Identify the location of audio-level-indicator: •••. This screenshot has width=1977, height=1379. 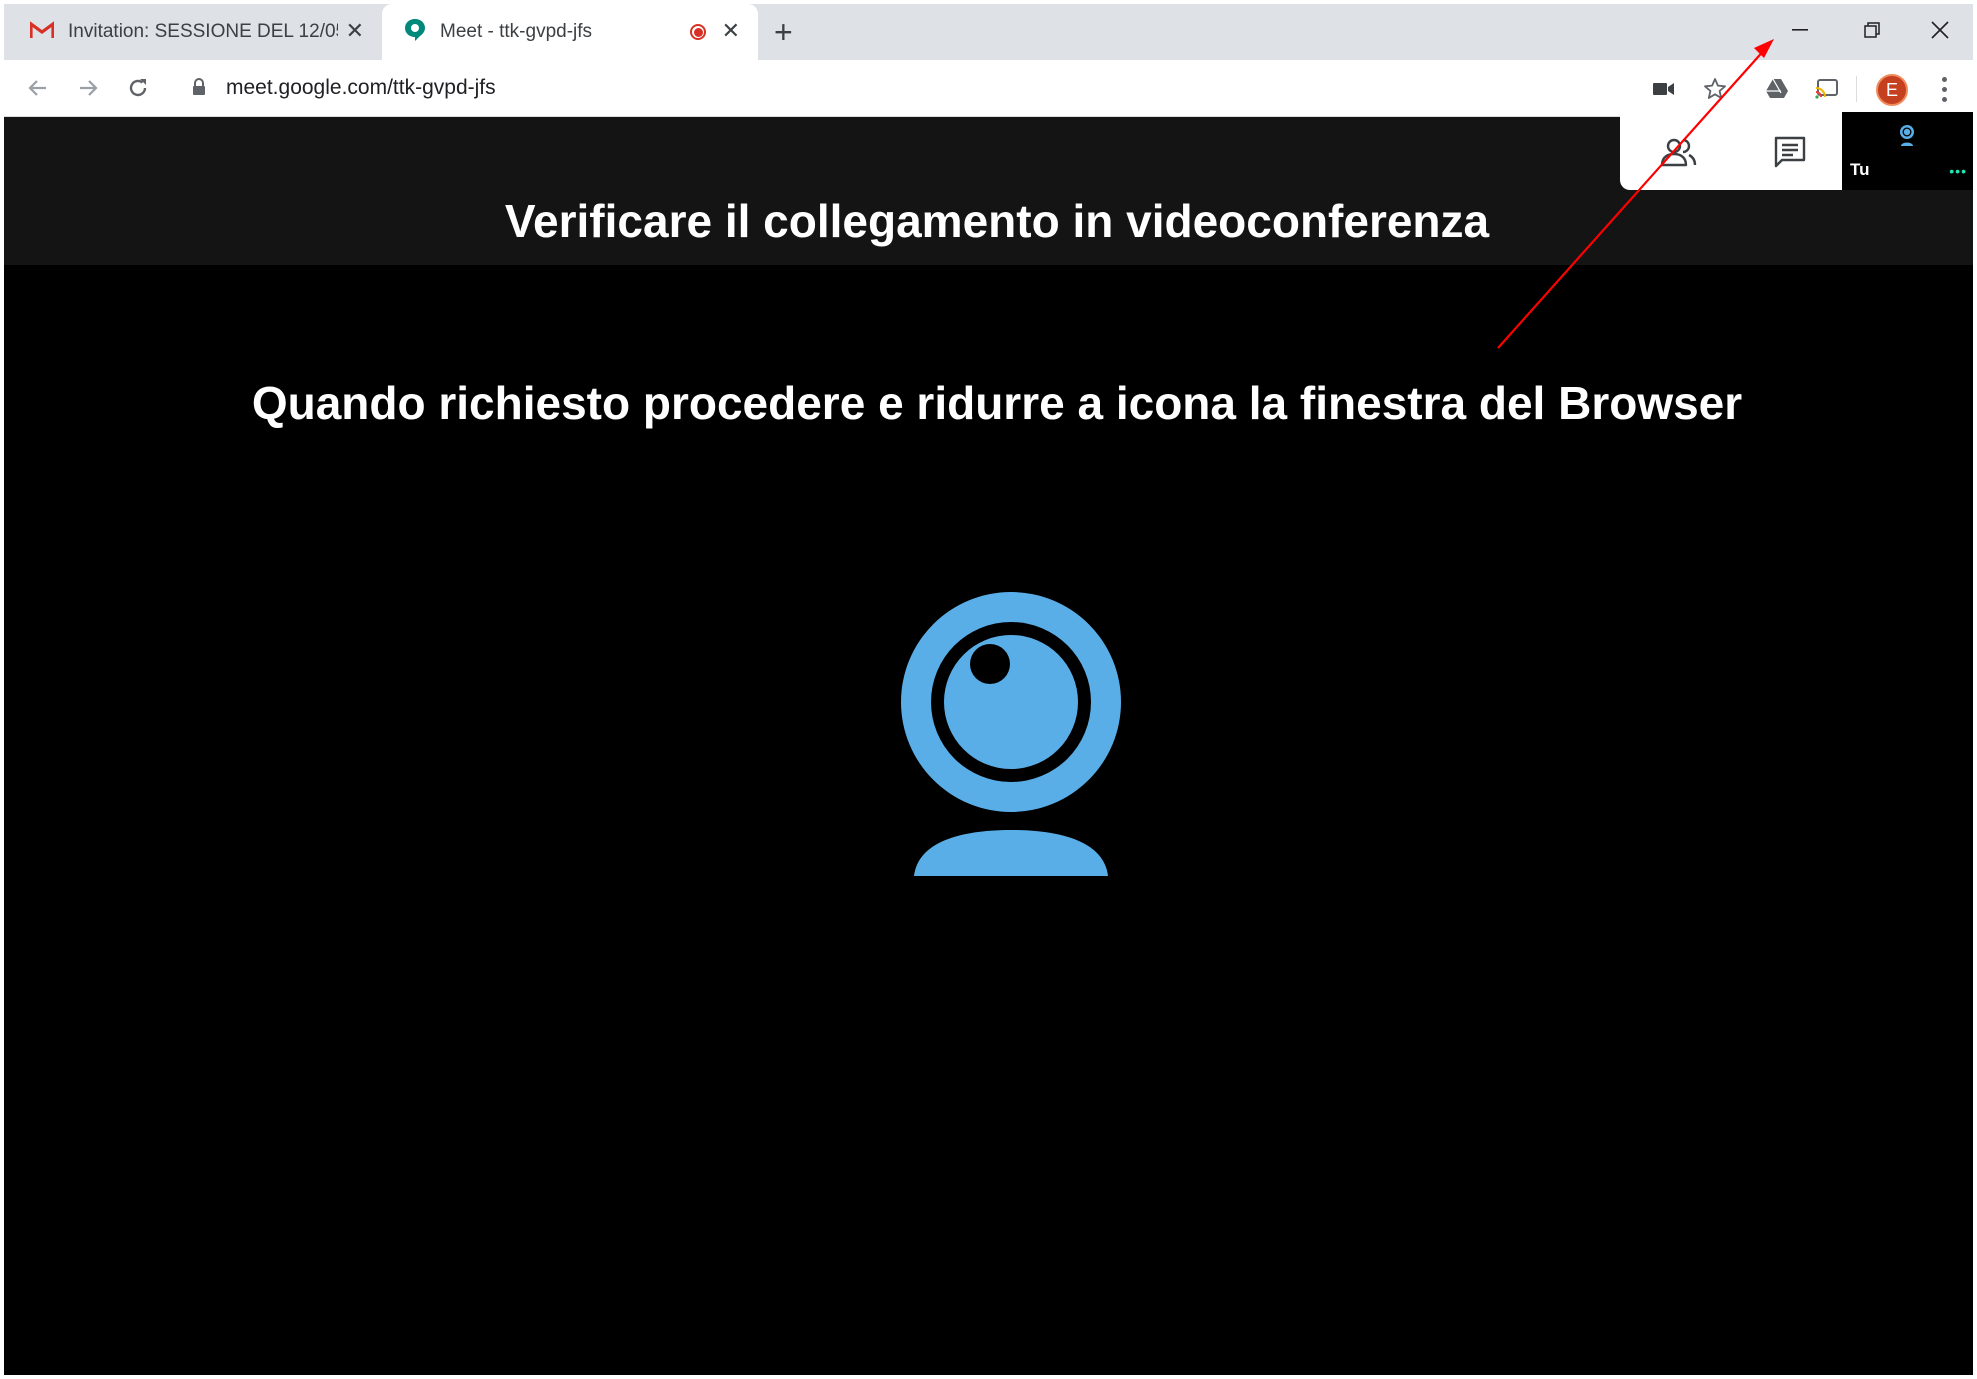
(1958, 171).